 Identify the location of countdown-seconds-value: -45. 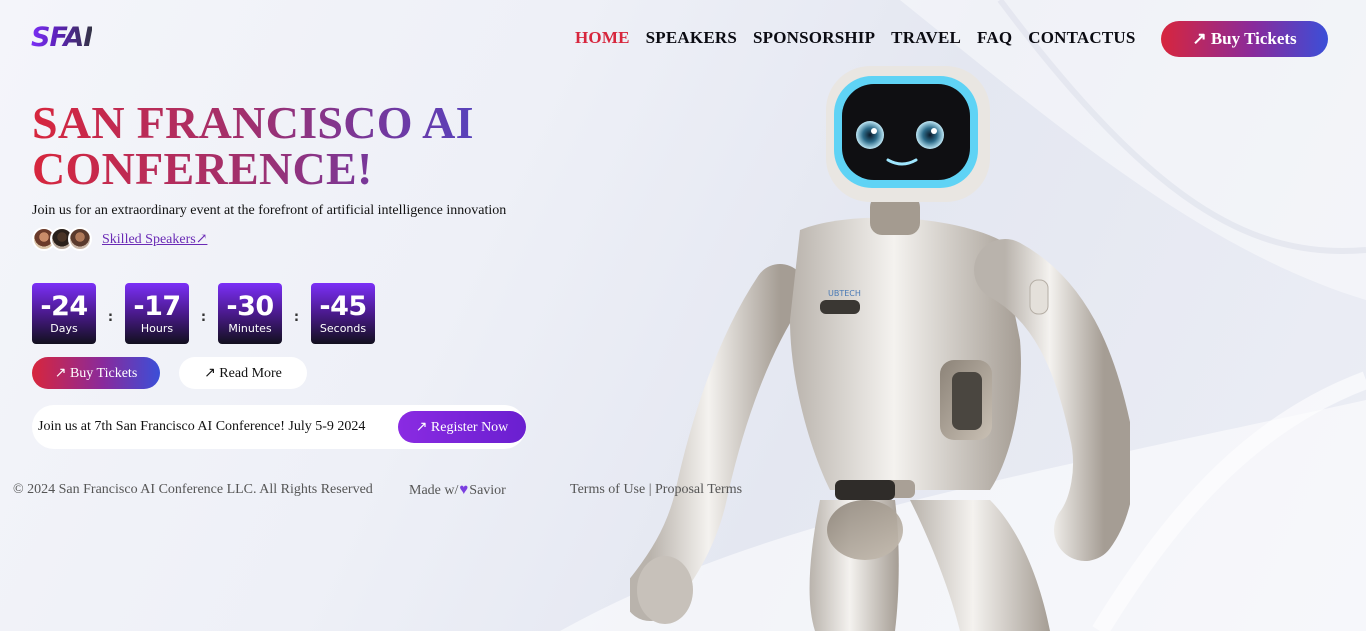
(343, 306).